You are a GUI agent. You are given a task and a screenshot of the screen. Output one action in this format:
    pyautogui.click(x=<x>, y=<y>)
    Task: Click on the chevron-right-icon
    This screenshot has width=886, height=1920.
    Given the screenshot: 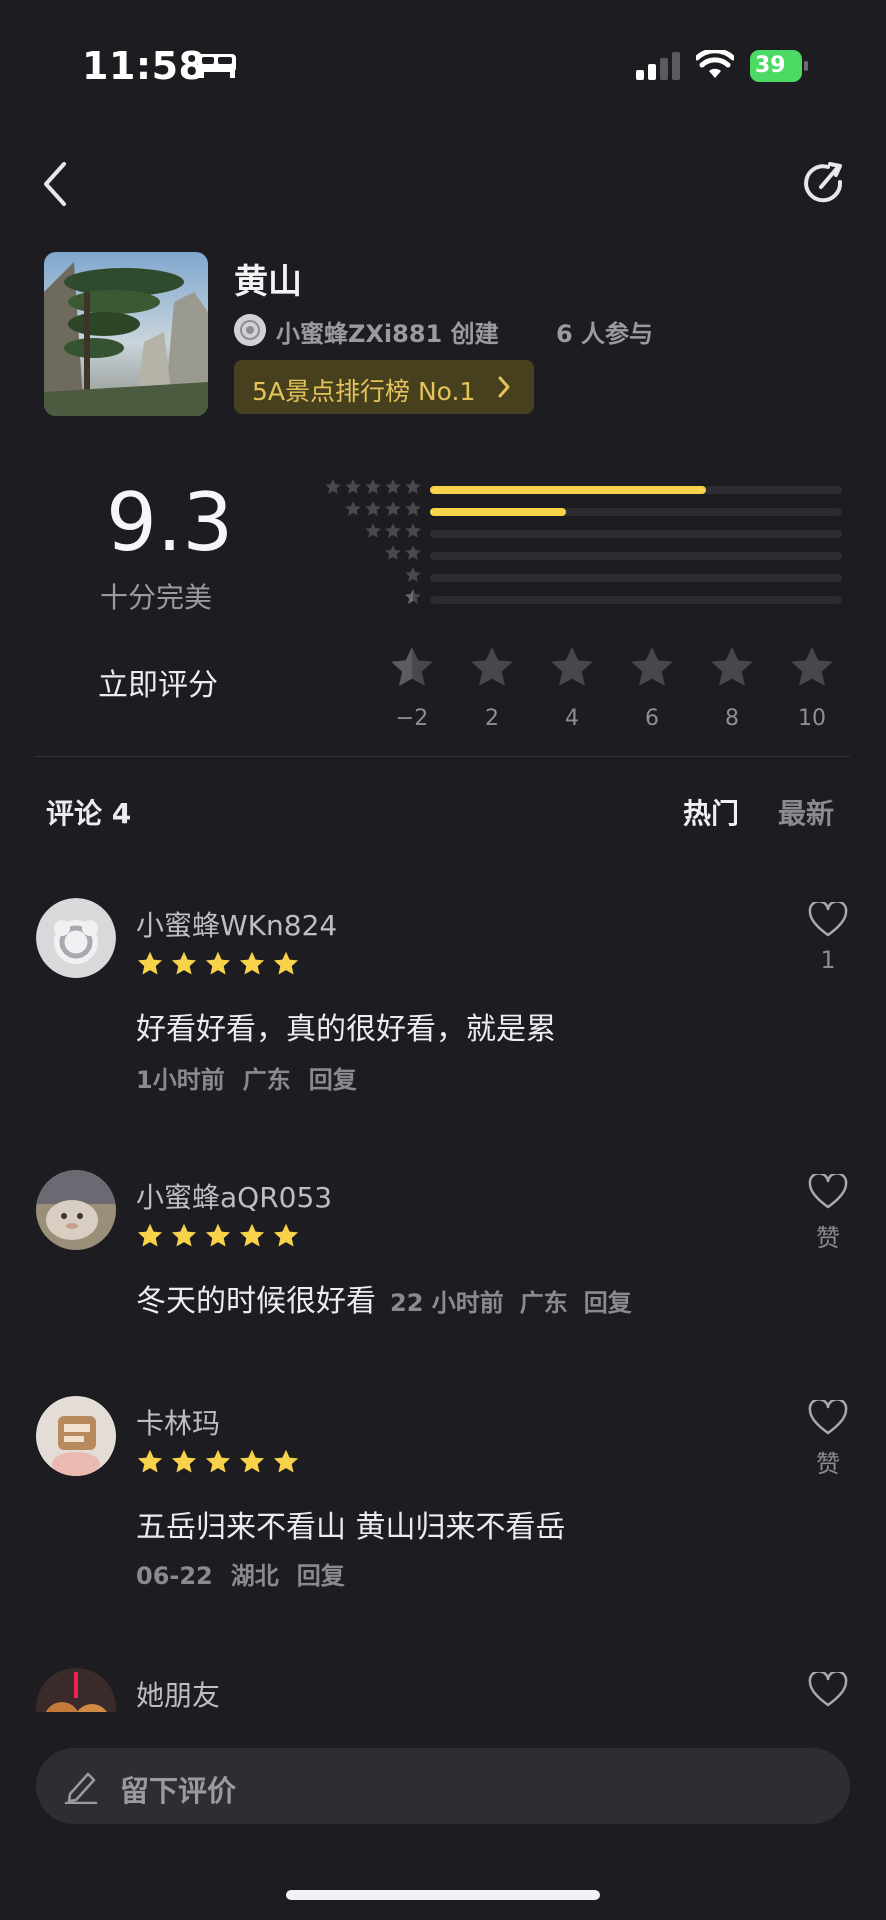 What is the action you would take?
    pyautogui.click(x=504, y=387)
    